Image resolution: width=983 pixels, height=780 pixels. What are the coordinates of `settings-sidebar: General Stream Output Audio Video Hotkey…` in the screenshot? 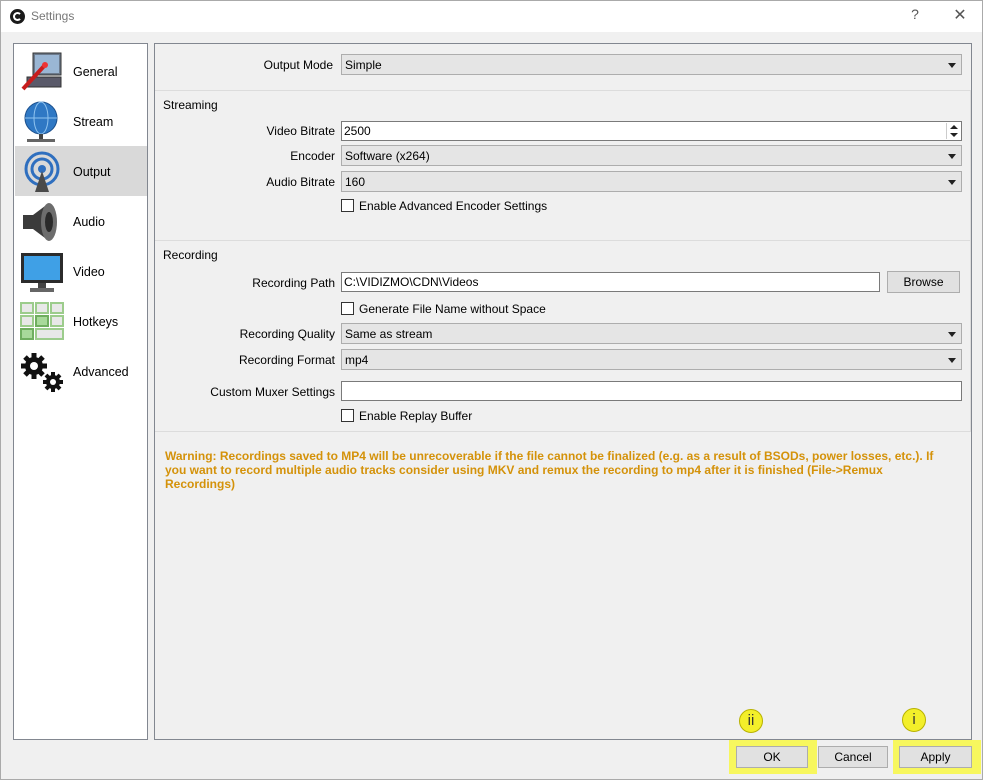 It's located at (80, 391).